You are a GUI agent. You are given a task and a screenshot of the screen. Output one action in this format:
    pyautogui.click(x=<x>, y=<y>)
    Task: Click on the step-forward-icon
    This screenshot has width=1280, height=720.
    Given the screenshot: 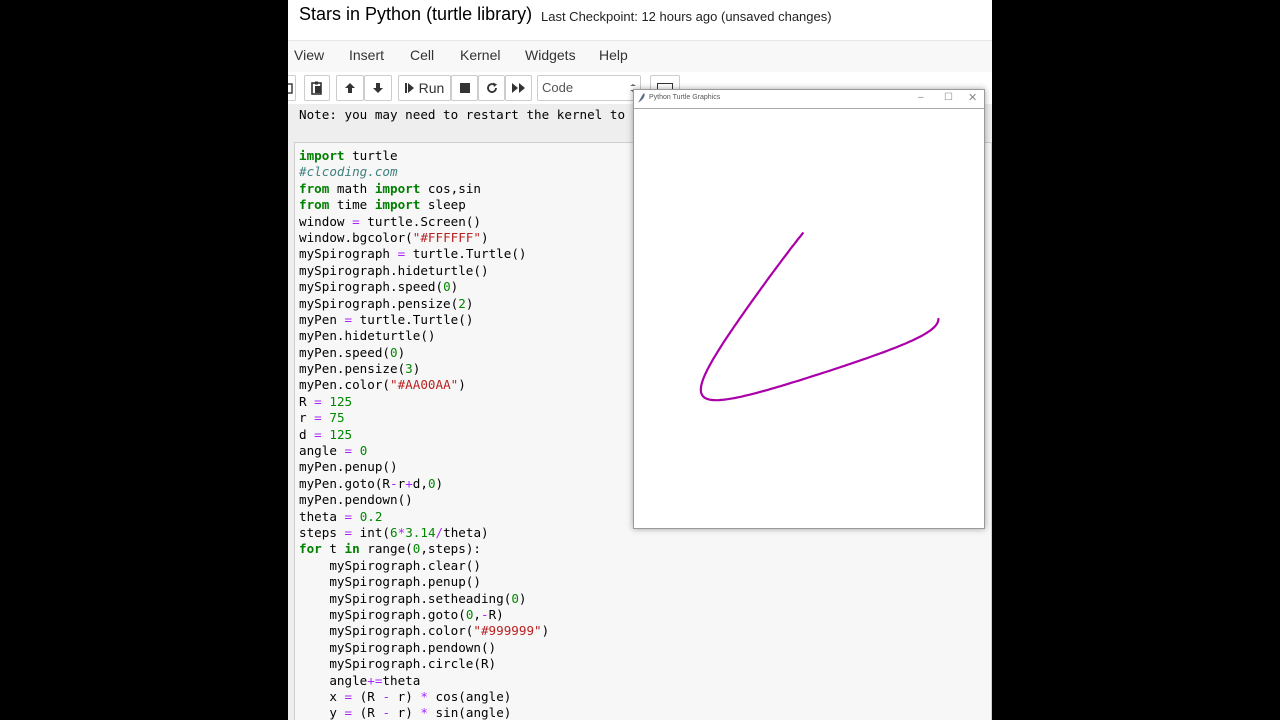 What is the action you would take?
    pyautogui.click(x=409, y=88)
    